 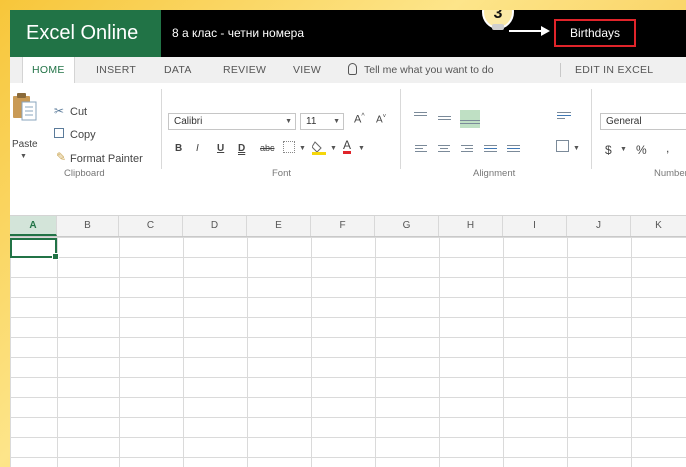 What do you see at coordinates (421, 148) in the screenshot?
I see `align-left-icon` at bounding box center [421, 148].